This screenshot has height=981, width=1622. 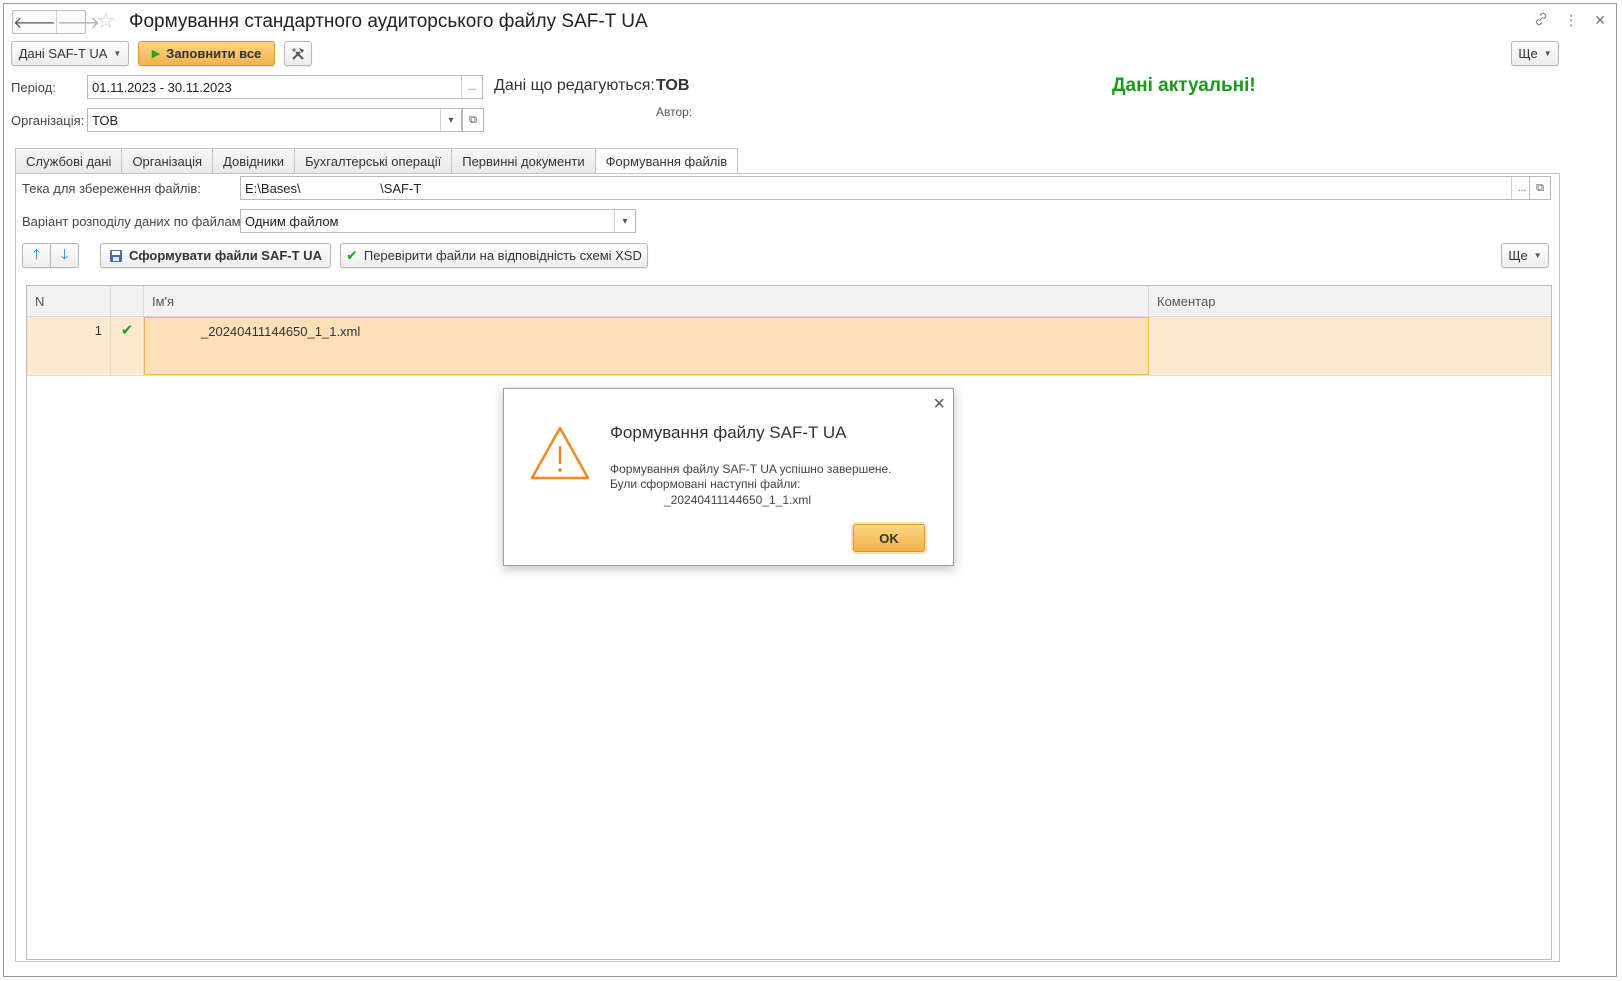 I want to click on tools-icon, so click(x=298, y=53).